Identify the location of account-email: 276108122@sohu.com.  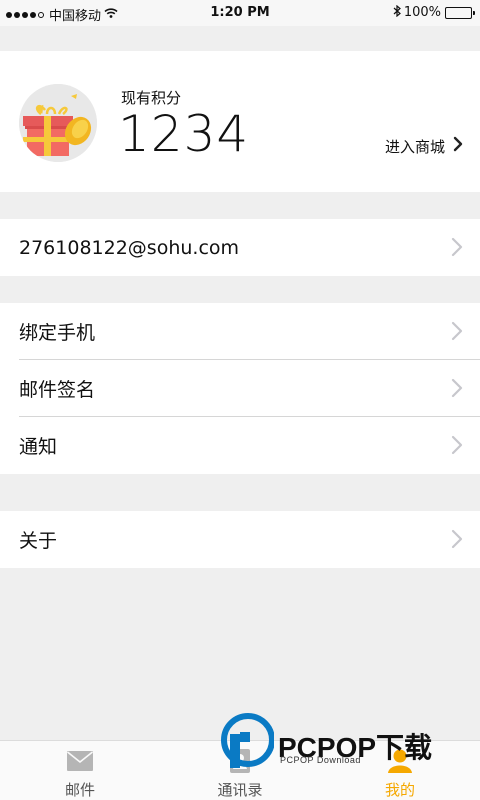
(129, 247).